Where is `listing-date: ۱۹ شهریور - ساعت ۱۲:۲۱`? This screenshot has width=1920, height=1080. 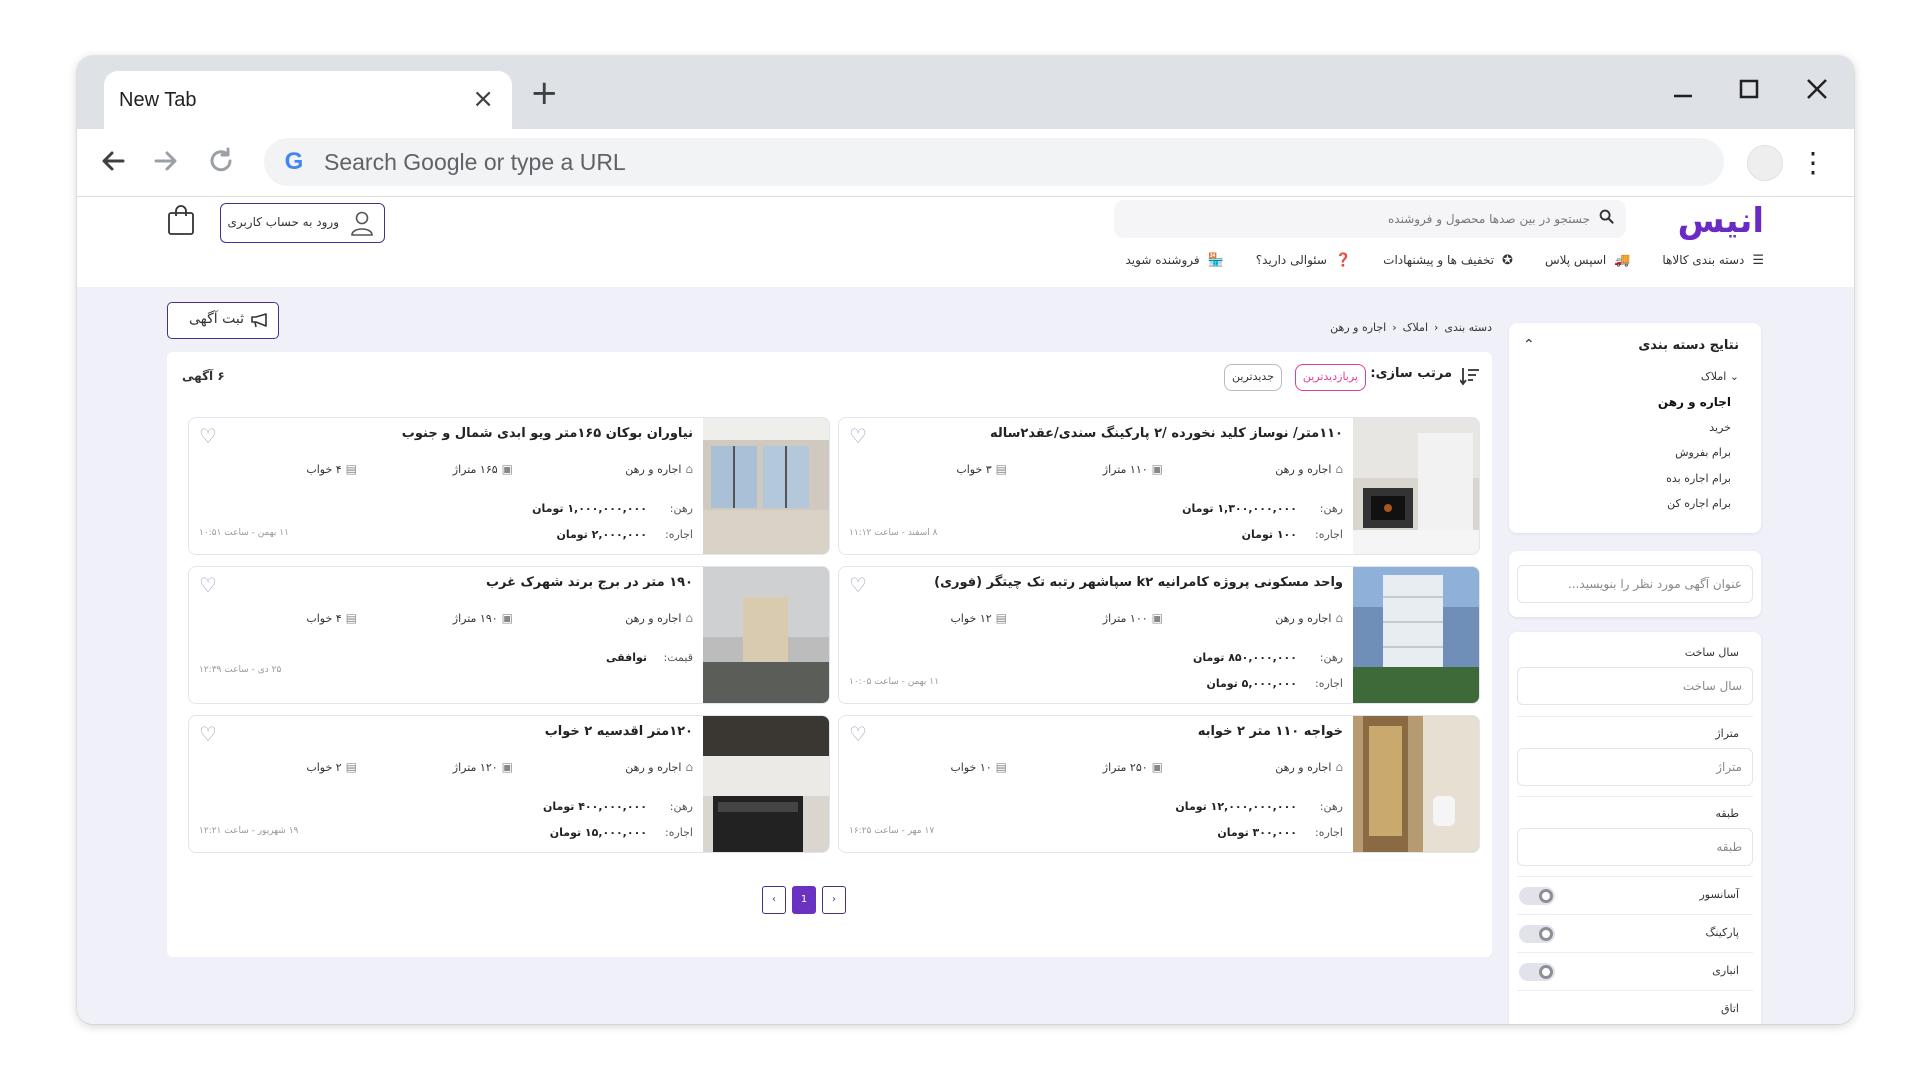 listing-date: ۱۹ شهریور - ساعت ۱۲:۲۱ is located at coordinates (249, 831).